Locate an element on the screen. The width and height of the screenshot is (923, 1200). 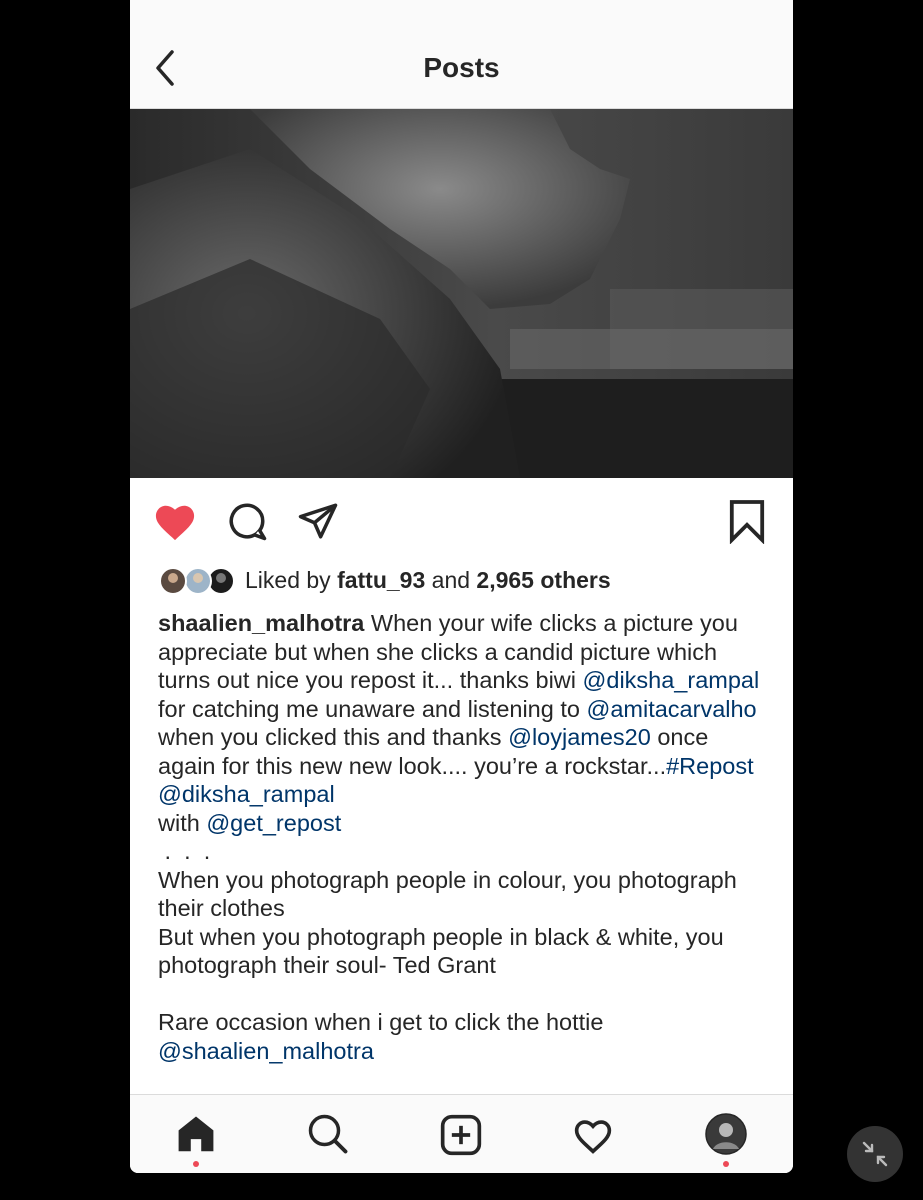
top-bar: Posts is located at coordinates (461, 54).